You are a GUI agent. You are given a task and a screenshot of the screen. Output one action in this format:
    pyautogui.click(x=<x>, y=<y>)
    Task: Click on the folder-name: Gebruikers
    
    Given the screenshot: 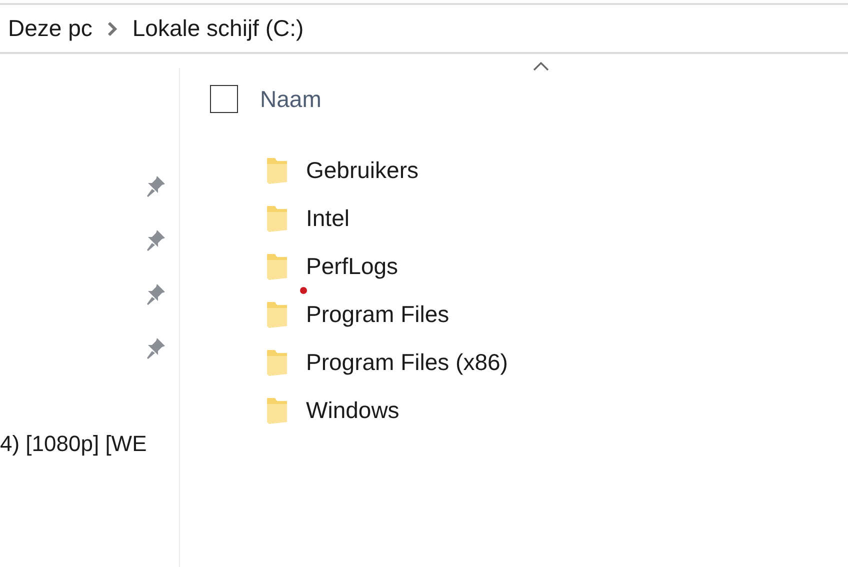 What is the action you would take?
    pyautogui.click(x=362, y=170)
    